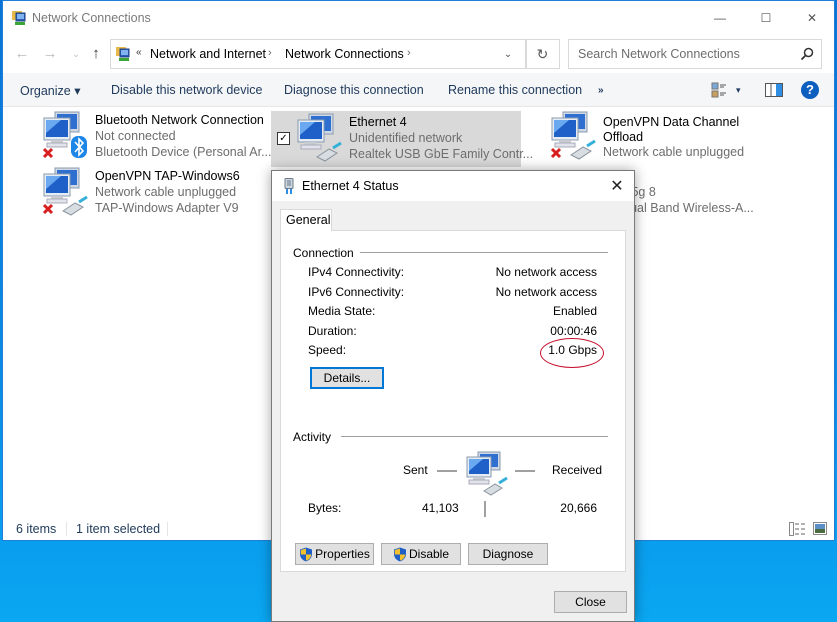  What do you see at coordinates (738, 90) in the screenshot?
I see `view-options-dropdown: ▾` at bounding box center [738, 90].